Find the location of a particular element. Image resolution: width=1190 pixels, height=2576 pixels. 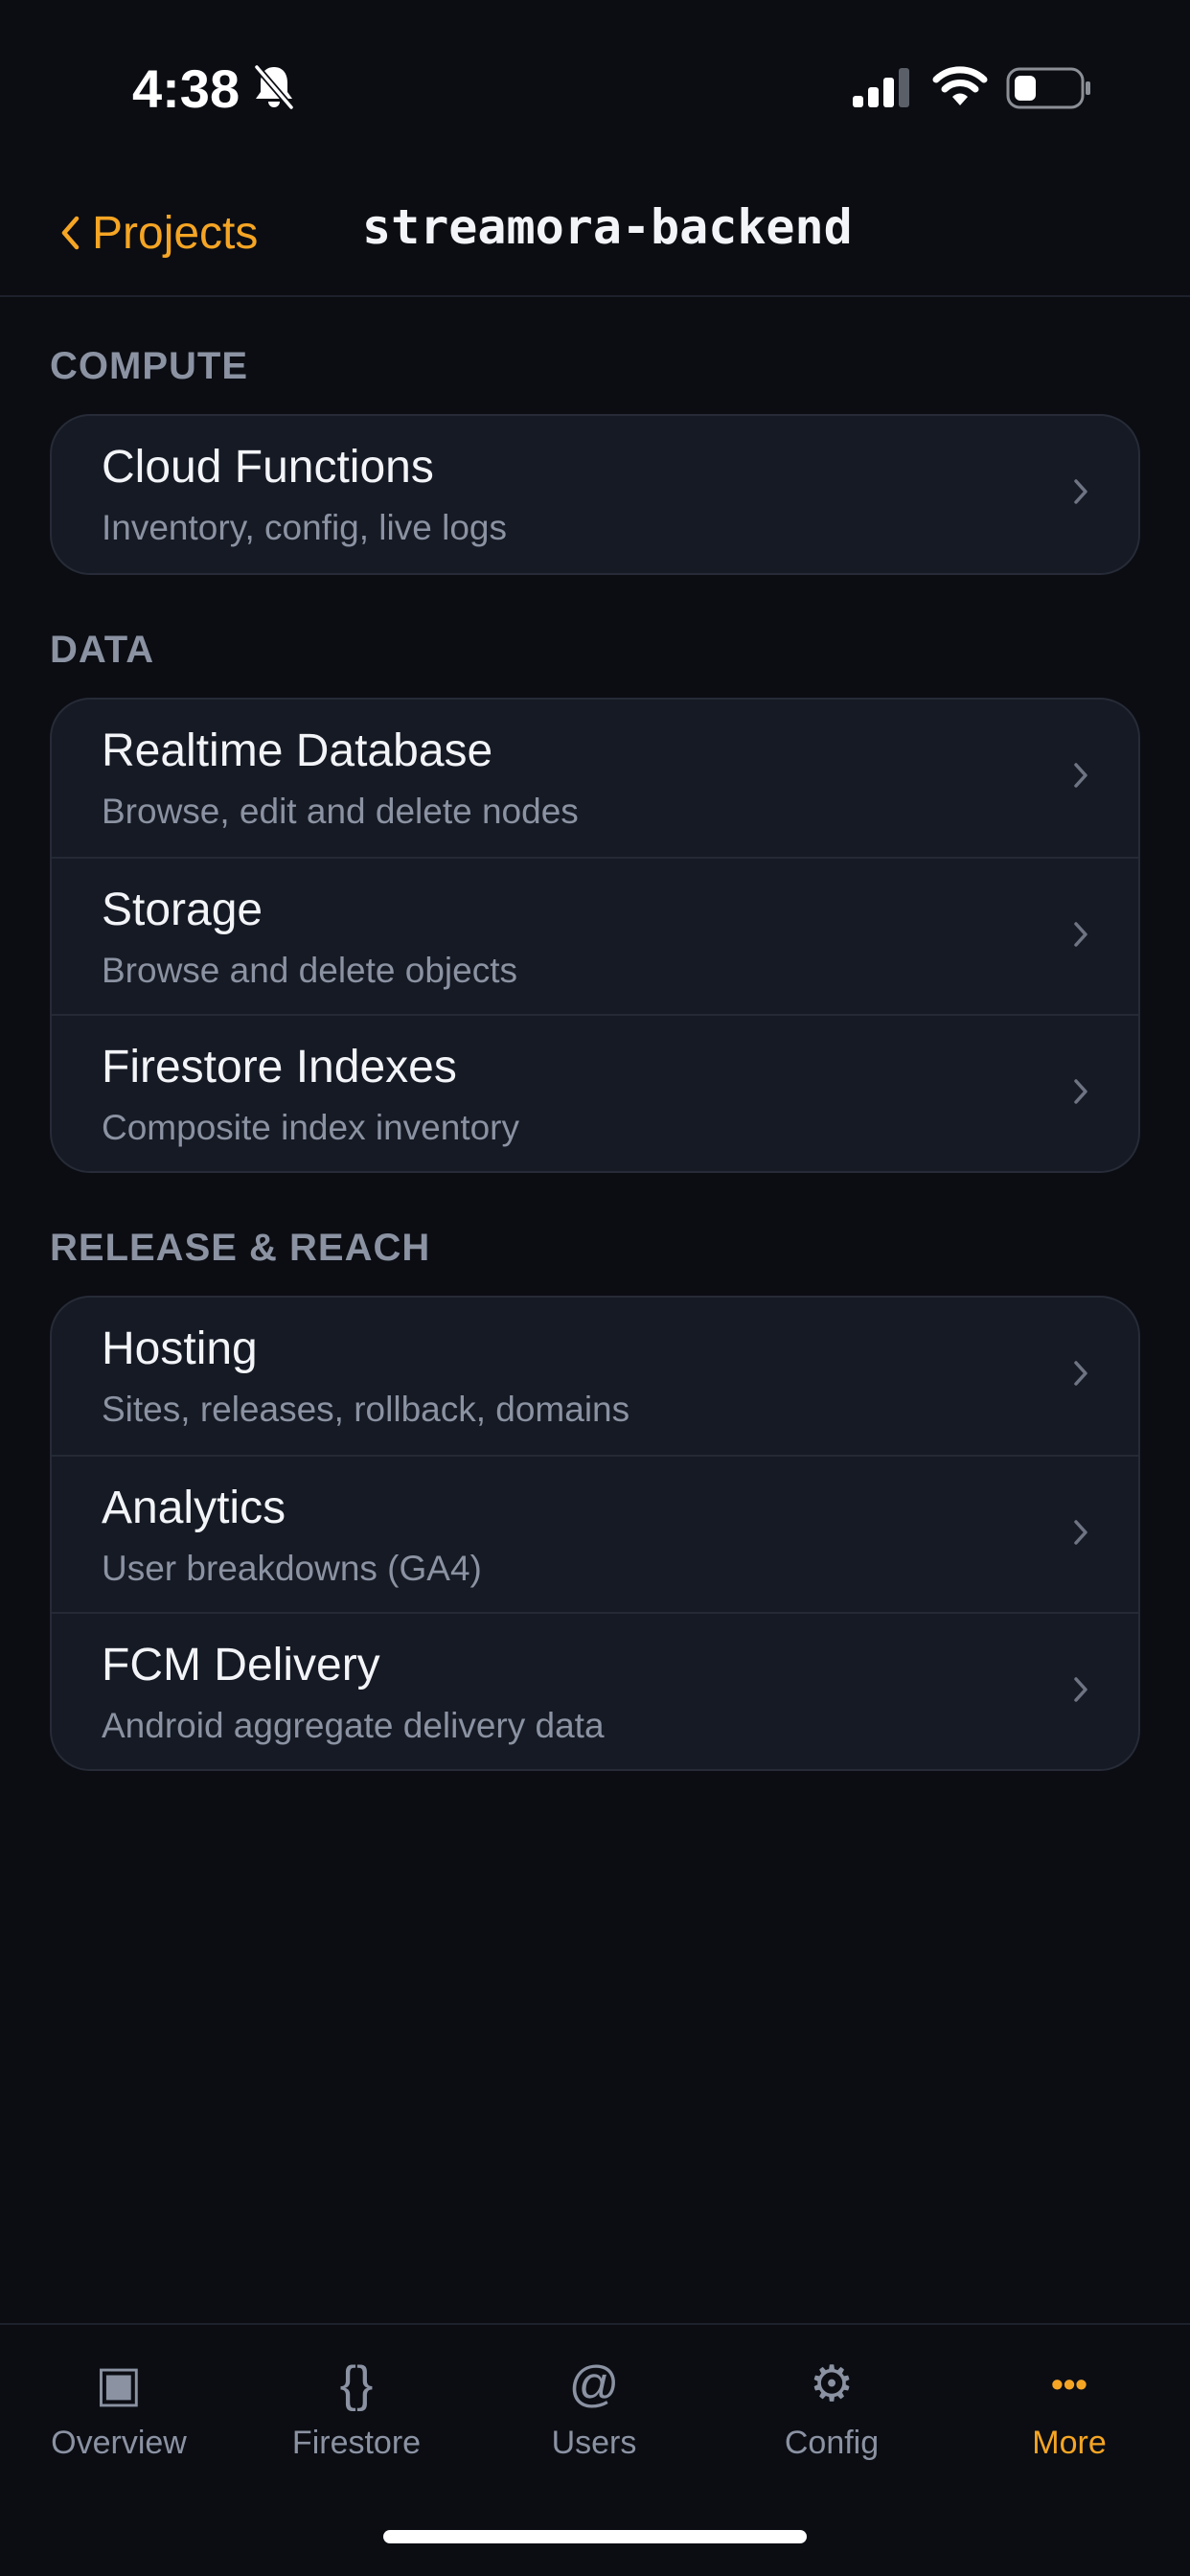

row-title: Firestore Indexes is located at coordinates (279, 1067).